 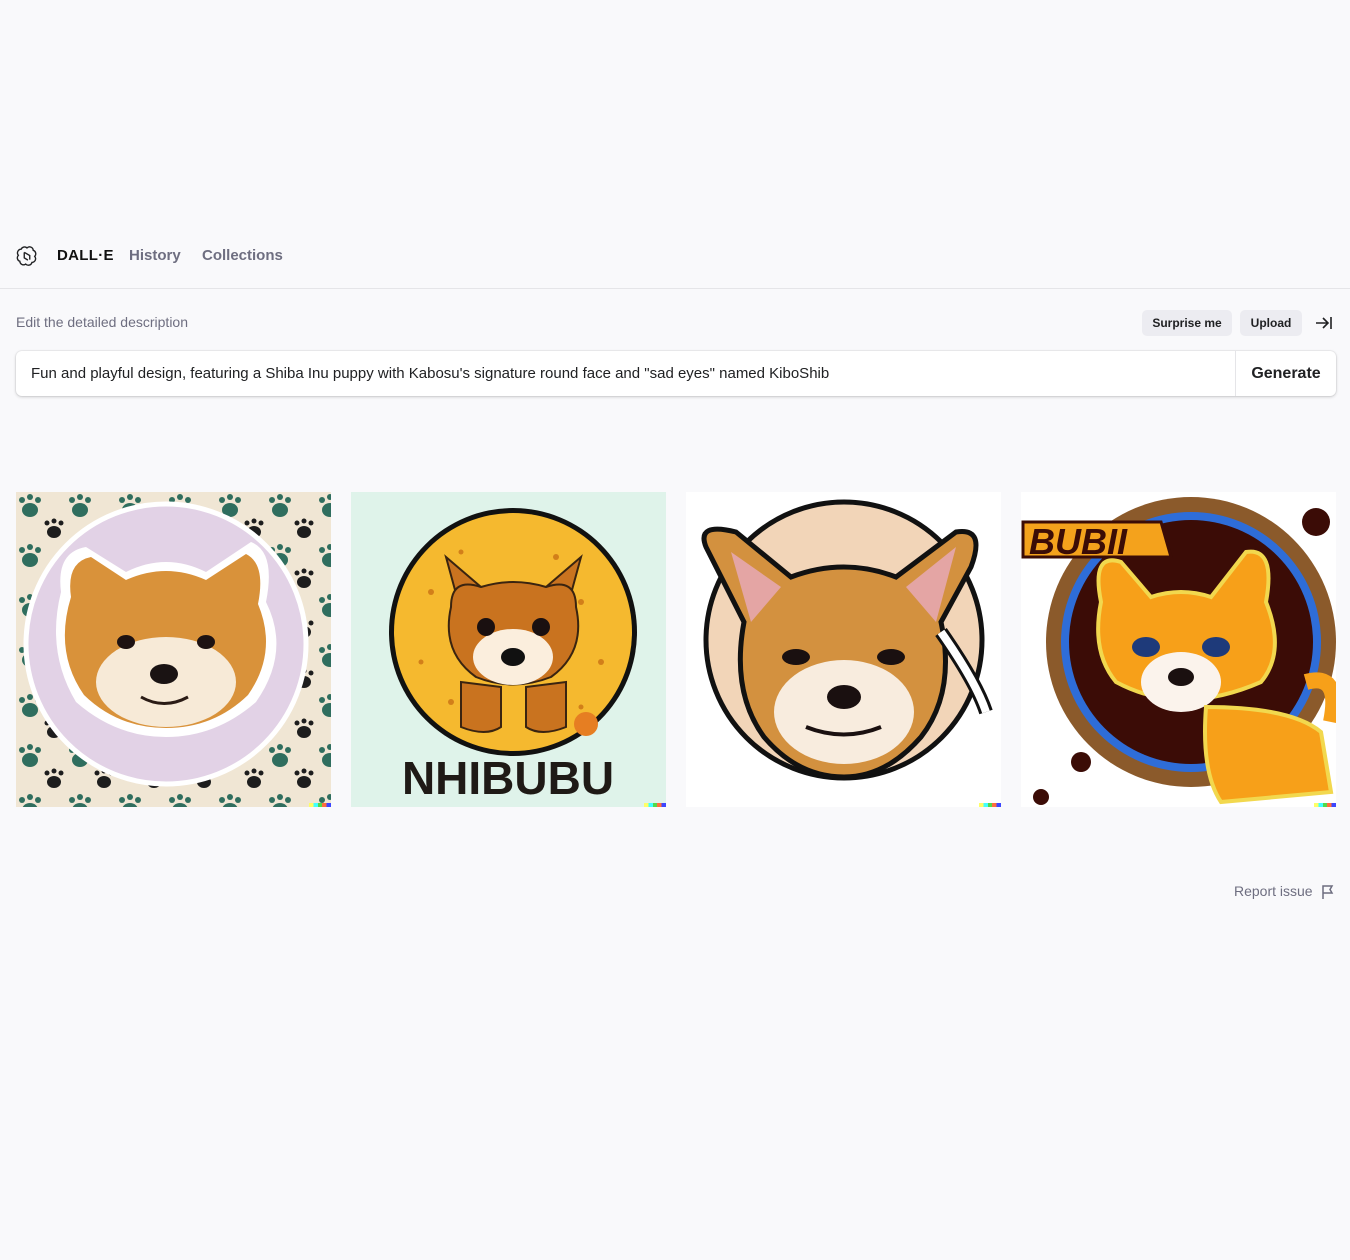 What do you see at coordinates (242, 255) in the screenshot?
I see `nav-collections: Collections` at bounding box center [242, 255].